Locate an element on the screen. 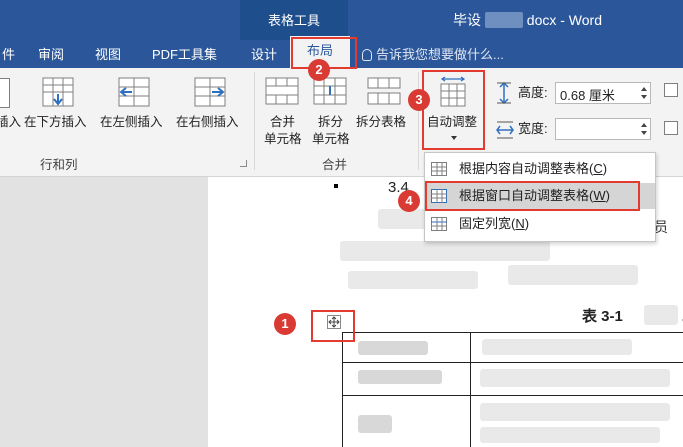 The height and width of the screenshot is (447, 683). split-cells-label-2: 单元格 is located at coordinates (331, 139).